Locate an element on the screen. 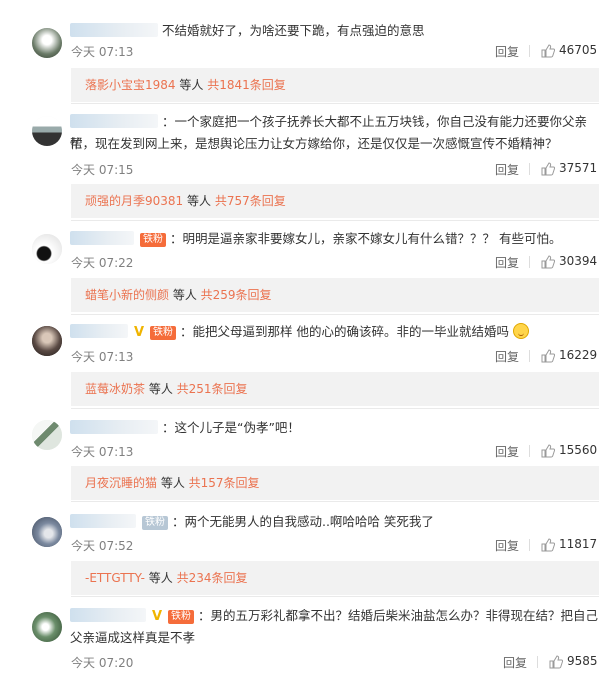 This screenshot has height=687, width=613. comment-line: V 铁粉 ：男的五万彩礼都拿不出？结婚后柴米油盐怎么办？非得现在结？把自己 is located at coordinates (334, 616).